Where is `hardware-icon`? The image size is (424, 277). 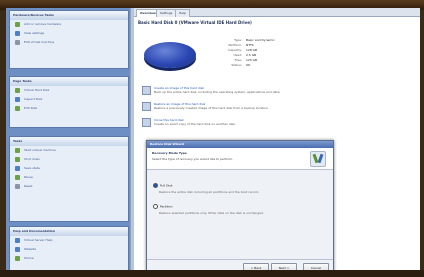
hardware-icon is located at coordinates (17, 24).